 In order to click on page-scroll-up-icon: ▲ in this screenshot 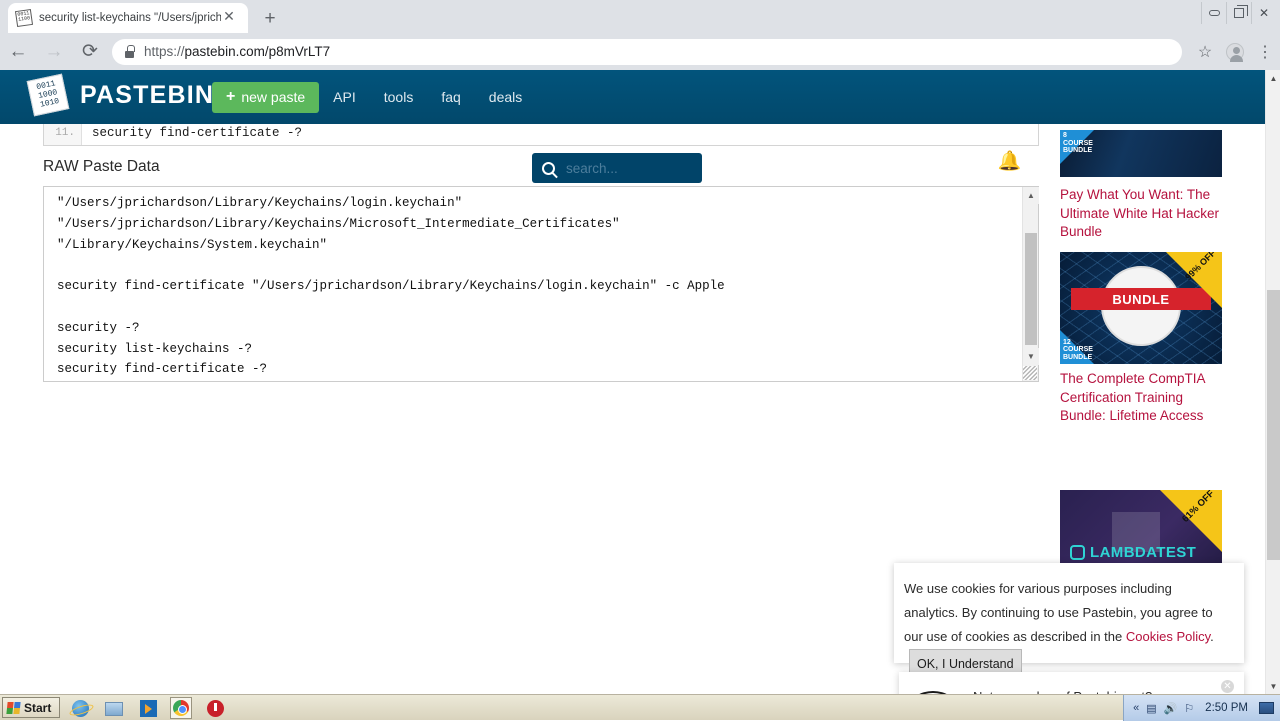, I will do `click(1273, 78)`.